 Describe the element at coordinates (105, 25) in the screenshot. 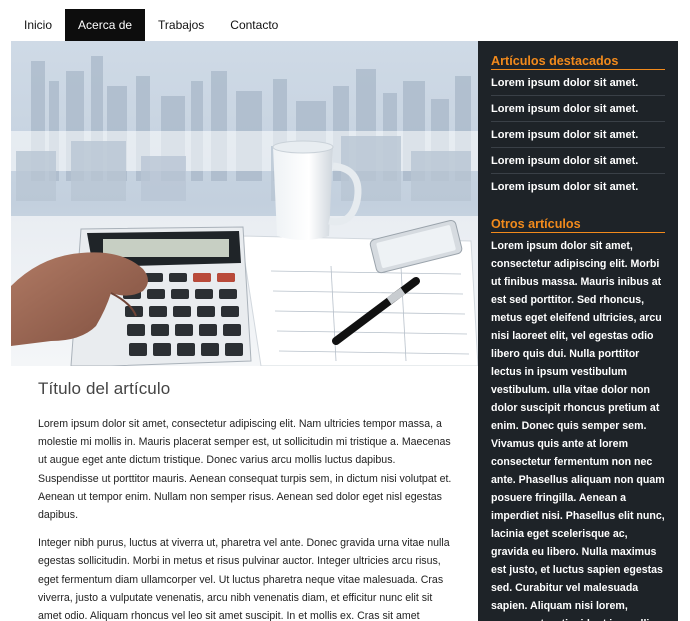

I see `nav-item-acerca-de: Acerca de` at that location.